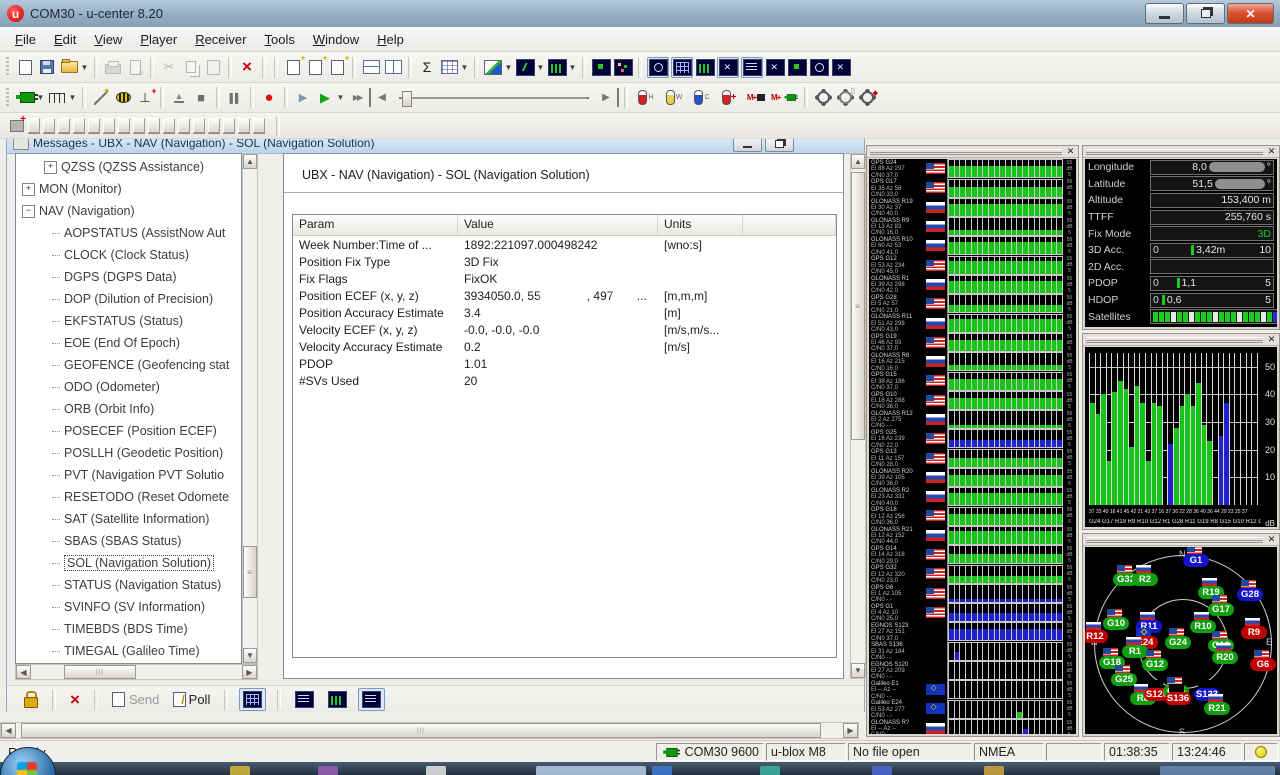 Image resolution: width=1280 pixels, height=775 pixels. What do you see at coordinates (674, 97) in the screenshot?
I see `temperature-warm-icon: W` at bounding box center [674, 97].